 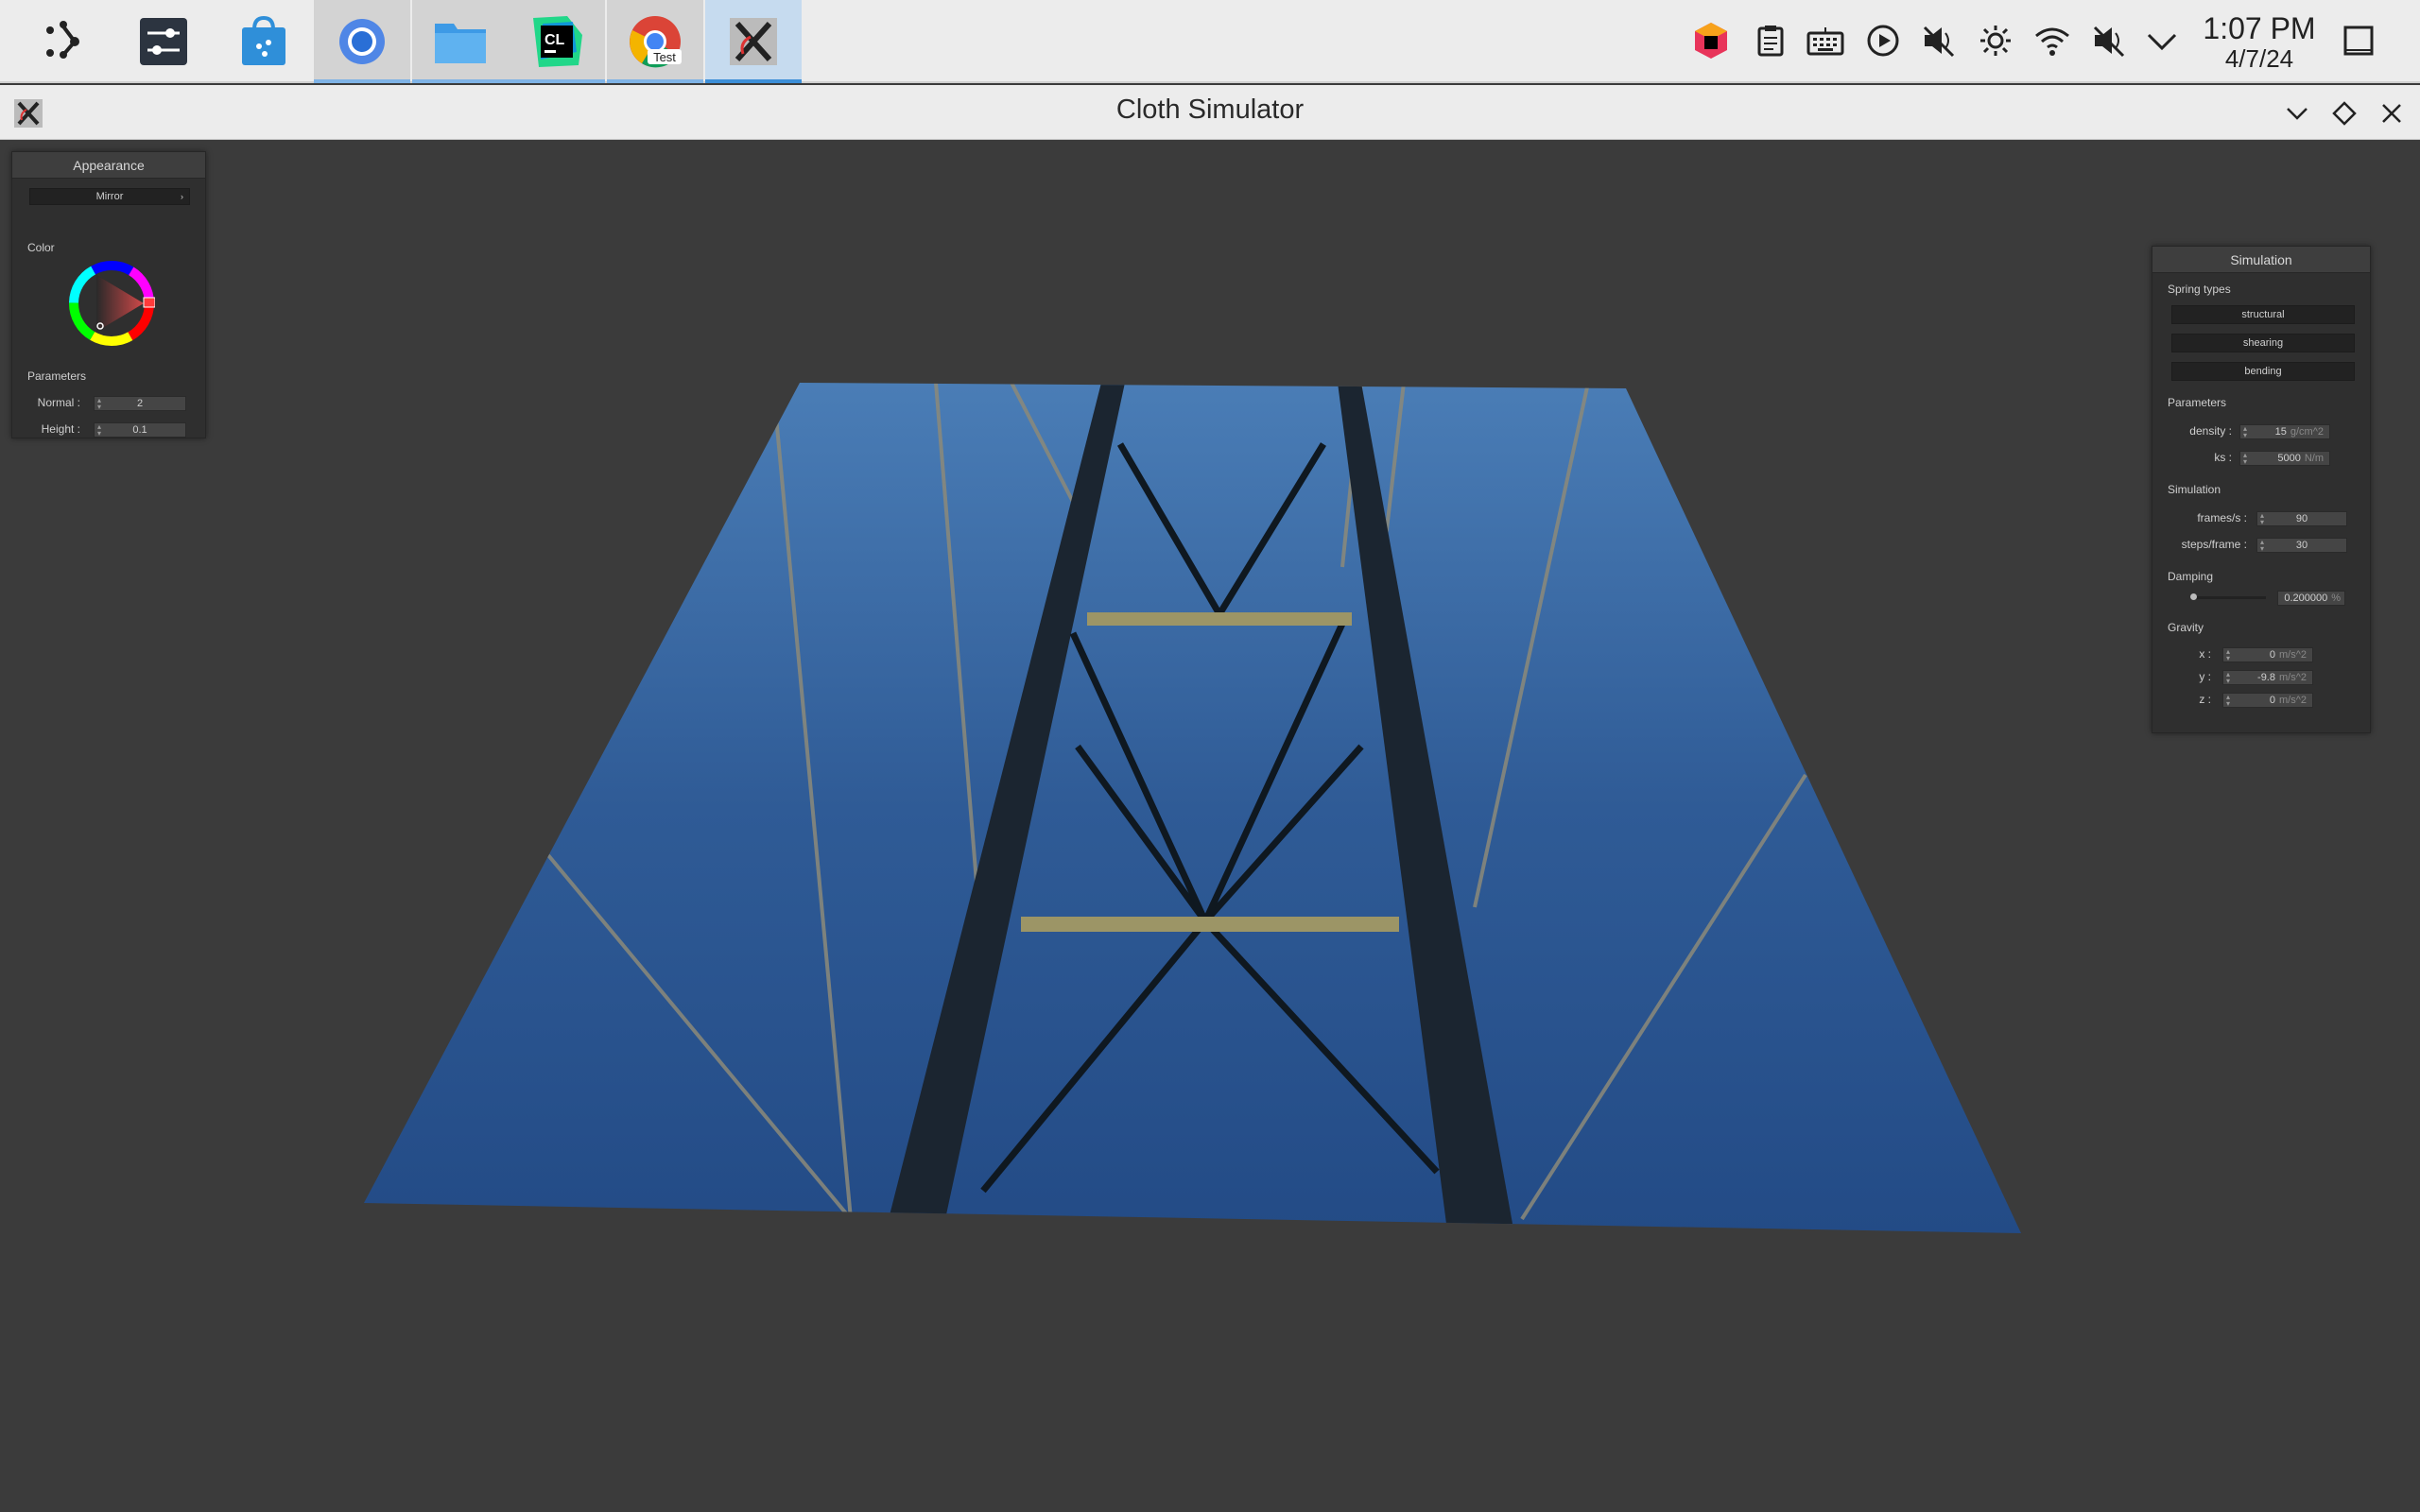 What do you see at coordinates (2297, 113) in the screenshot?
I see `minimize-icon` at bounding box center [2297, 113].